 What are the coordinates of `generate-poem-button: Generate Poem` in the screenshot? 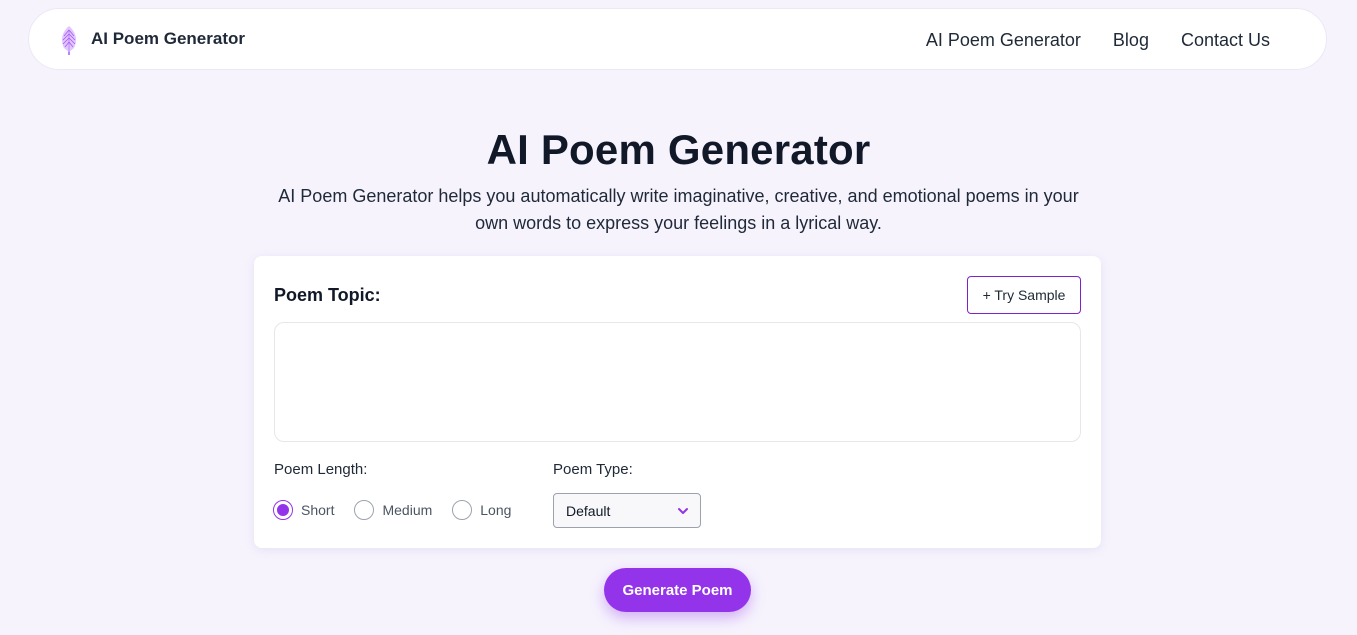 It's located at (677, 590).